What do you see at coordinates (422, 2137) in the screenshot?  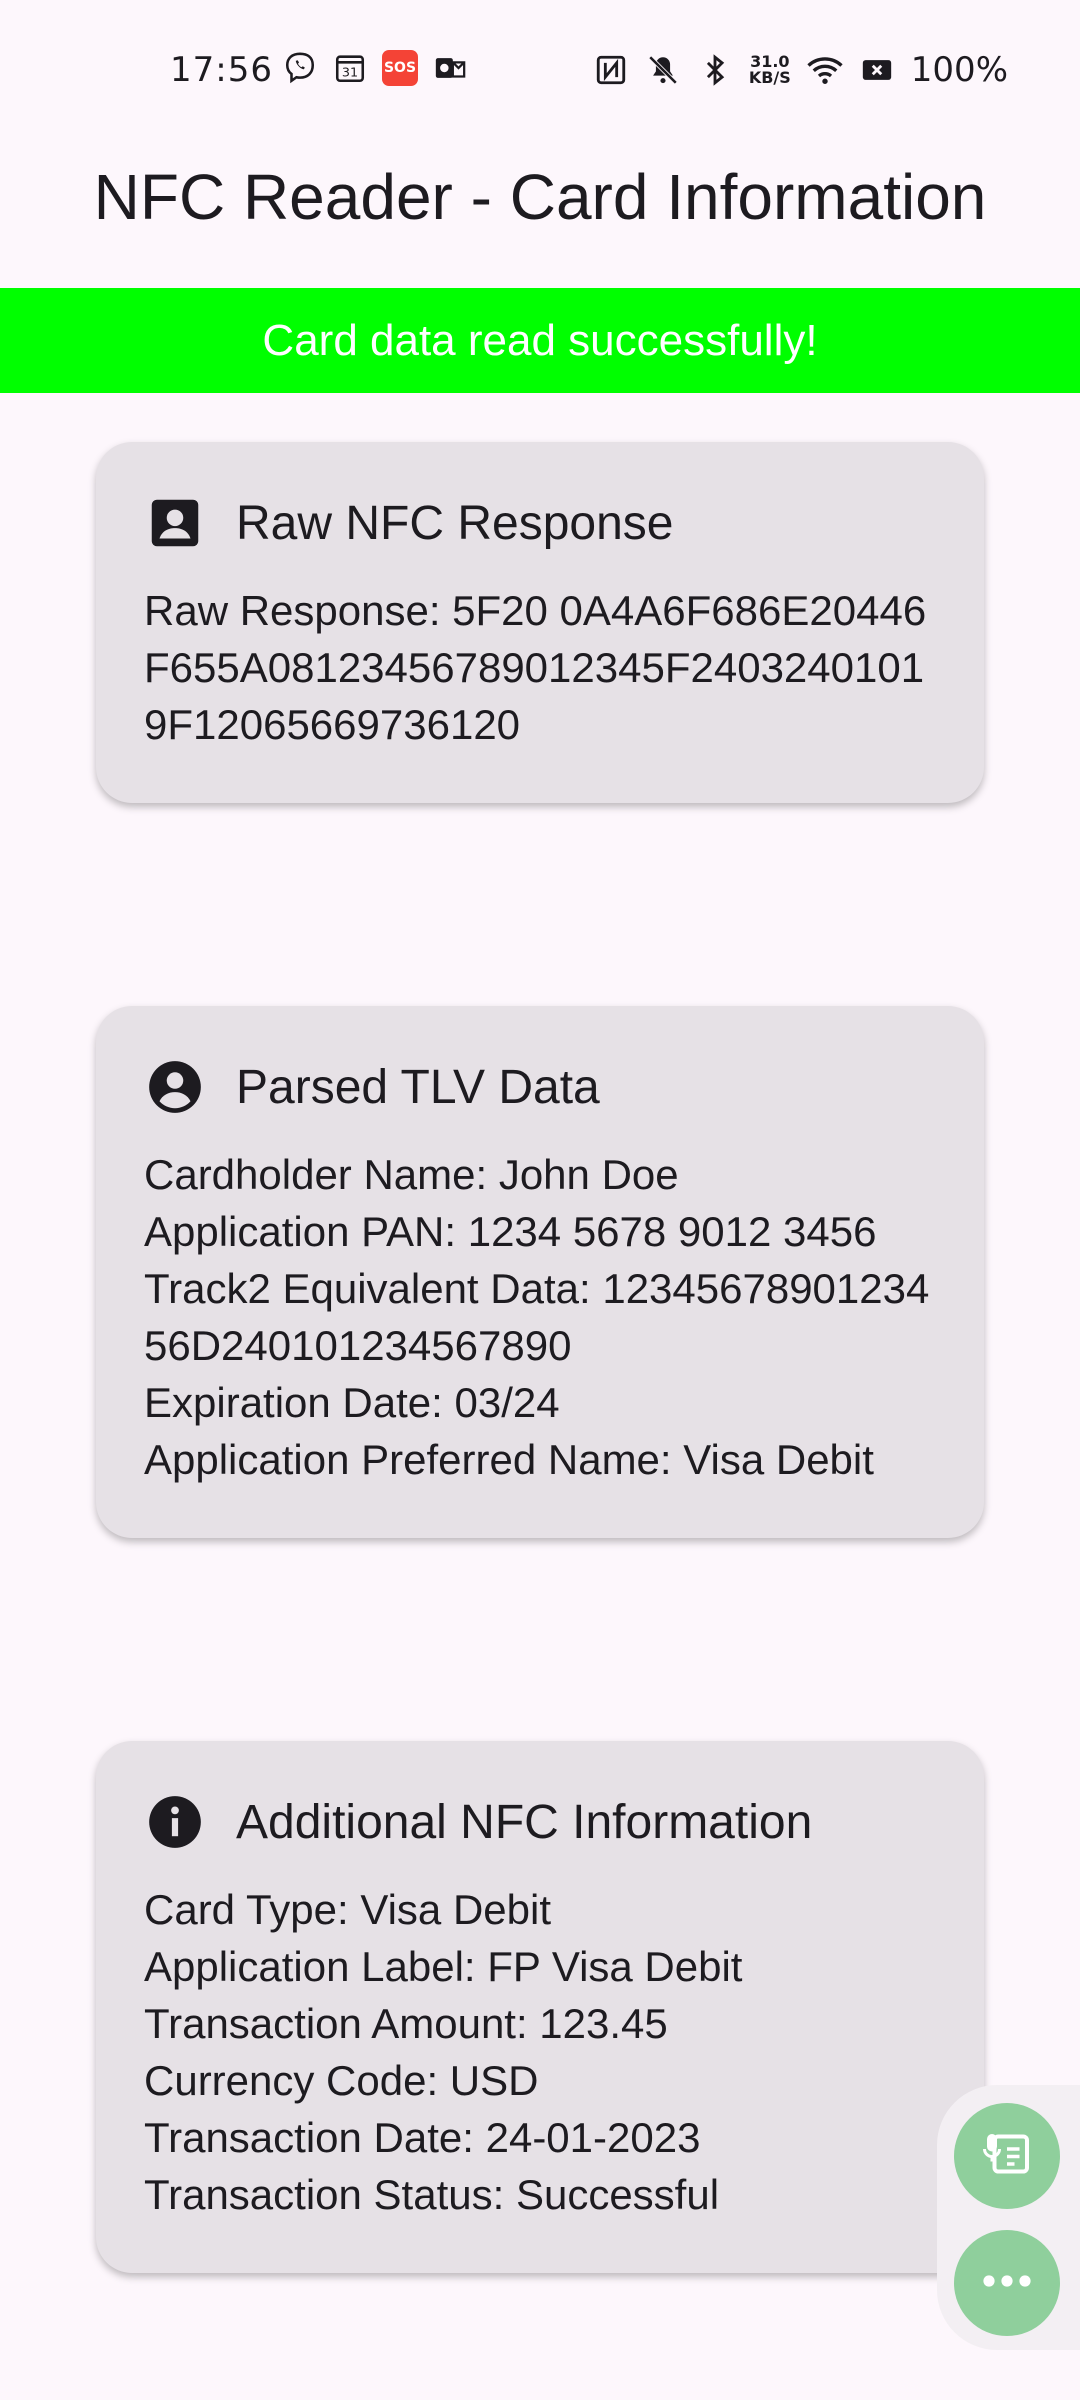 I see `transaction-date: Transaction Date: 24-01-2023` at bounding box center [422, 2137].